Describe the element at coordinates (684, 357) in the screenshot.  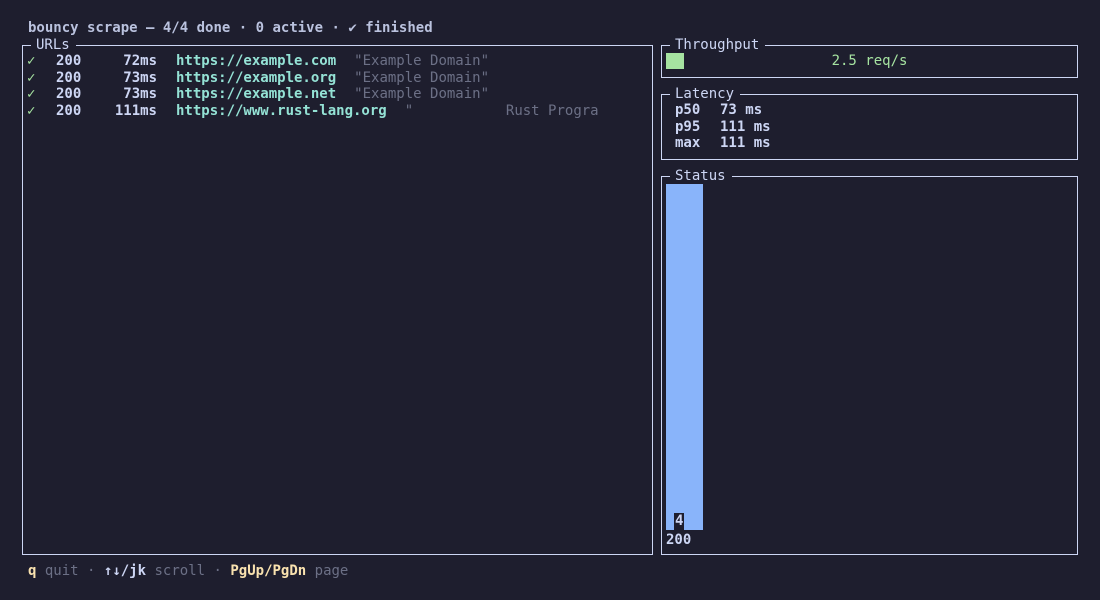
I see `status-bar-200: 4` at that location.